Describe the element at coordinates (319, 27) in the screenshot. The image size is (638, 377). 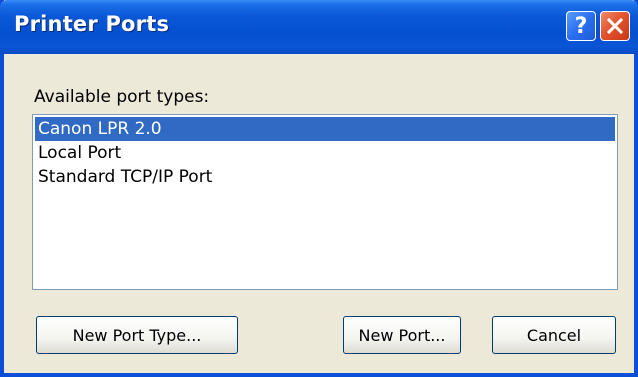
I see `title-bar: Printer Ports ?` at that location.